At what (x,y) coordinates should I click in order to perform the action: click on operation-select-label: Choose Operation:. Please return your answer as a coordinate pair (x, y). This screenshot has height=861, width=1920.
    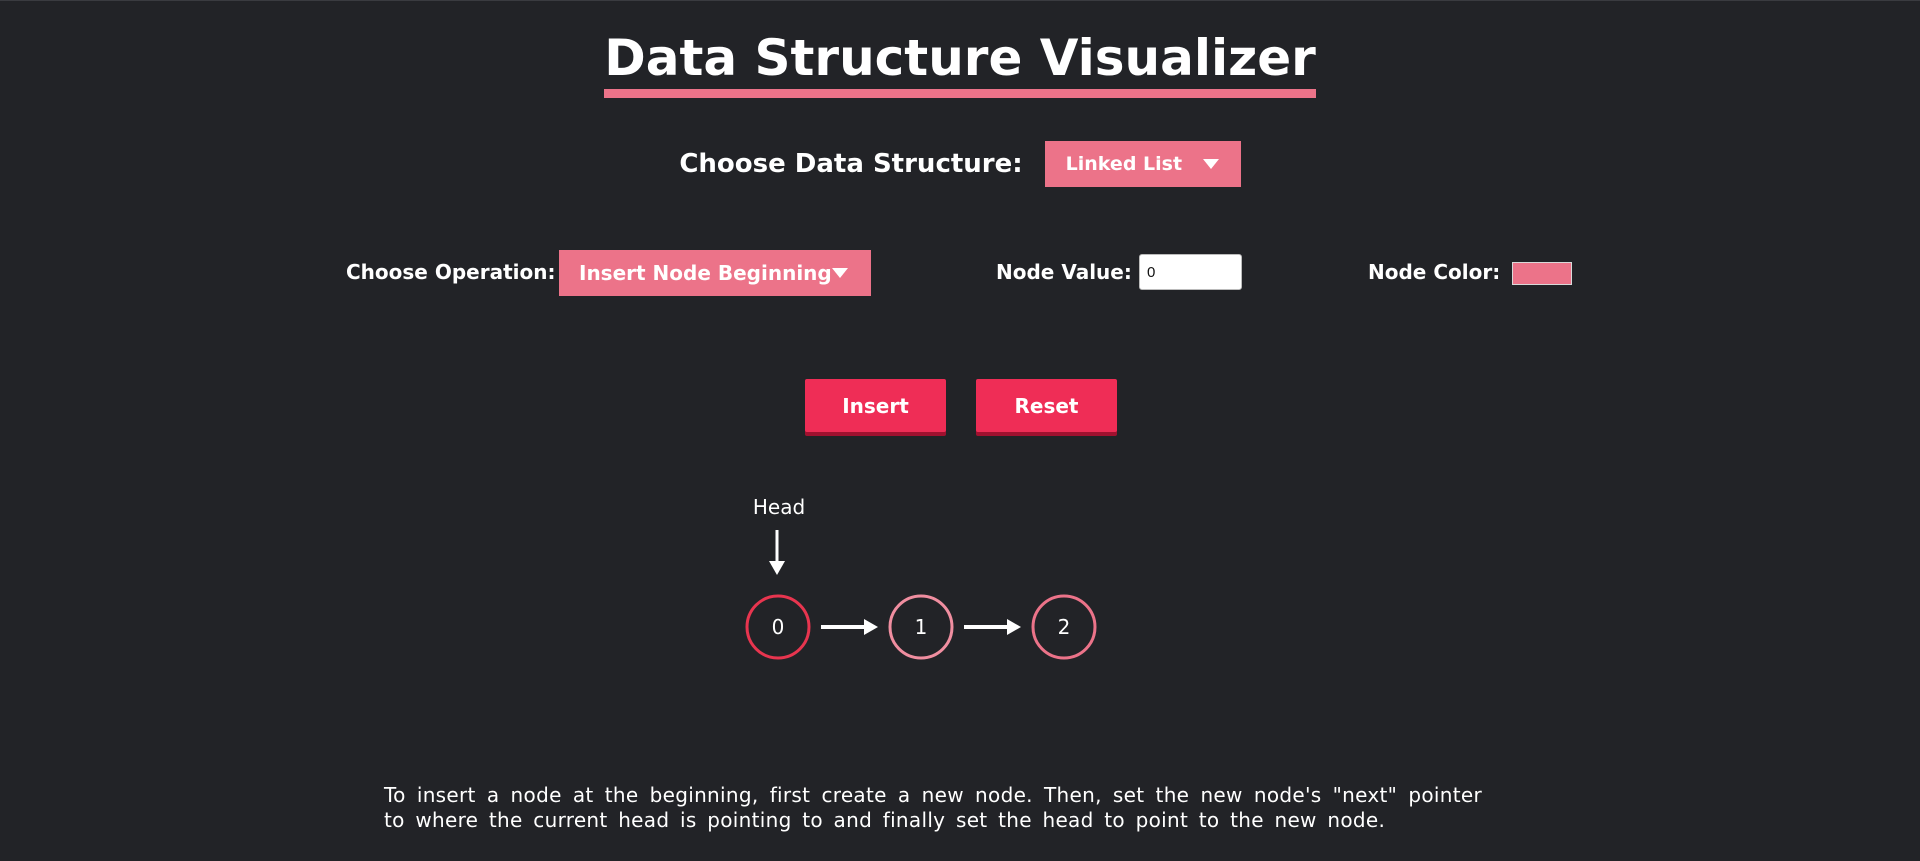
    Looking at the image, I should click on (451, 272).